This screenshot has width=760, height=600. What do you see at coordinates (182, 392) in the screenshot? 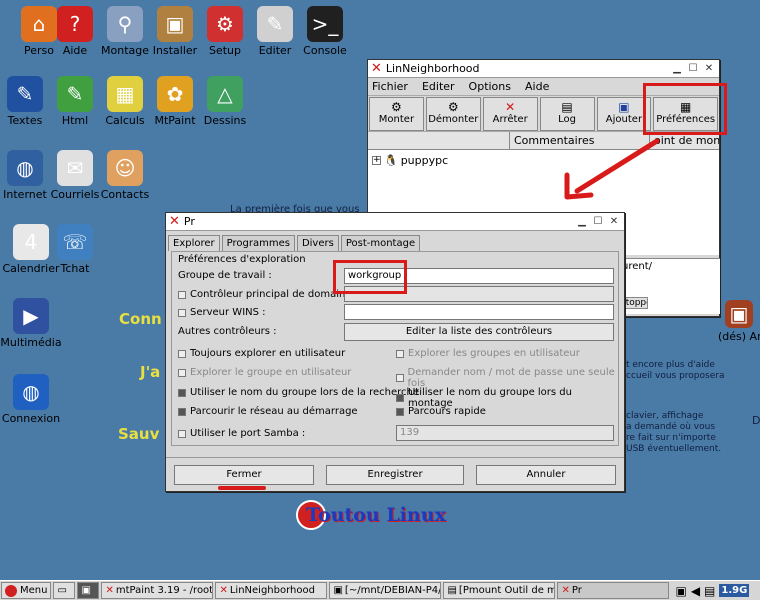
I see `group-name-search-checkbox` at bounding box center [182, 392].